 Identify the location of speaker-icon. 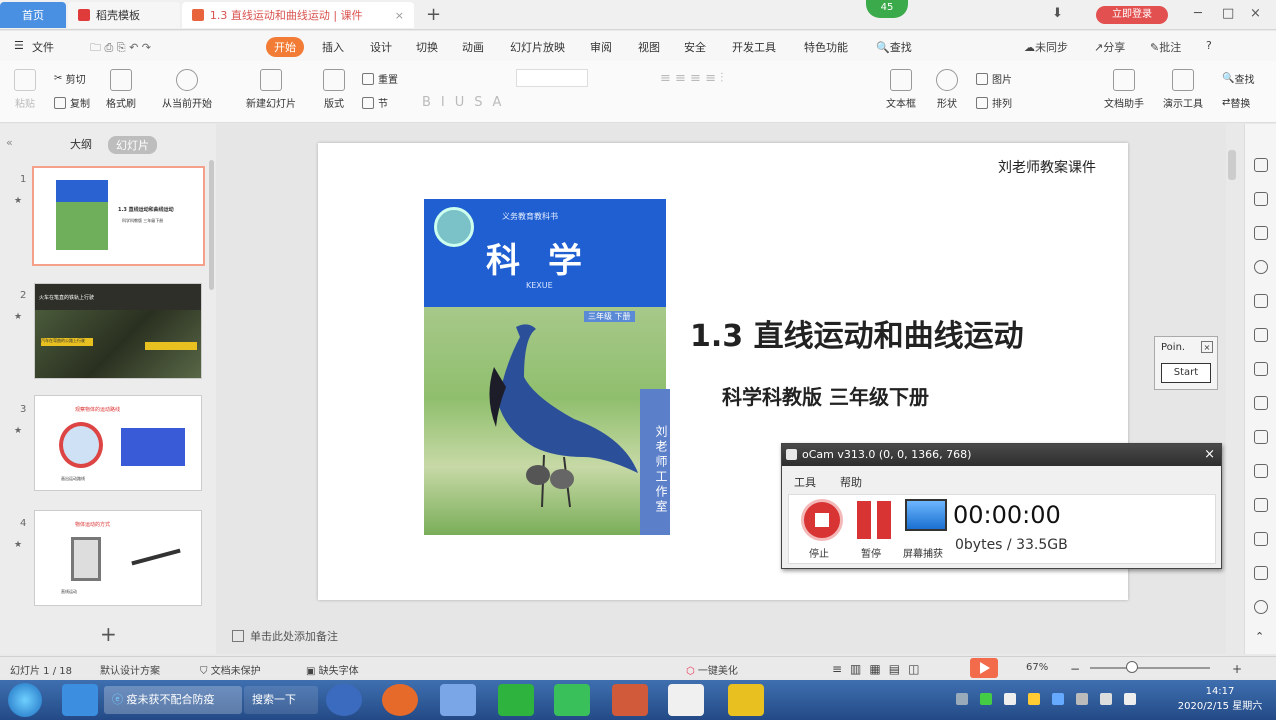
(1261, 607).